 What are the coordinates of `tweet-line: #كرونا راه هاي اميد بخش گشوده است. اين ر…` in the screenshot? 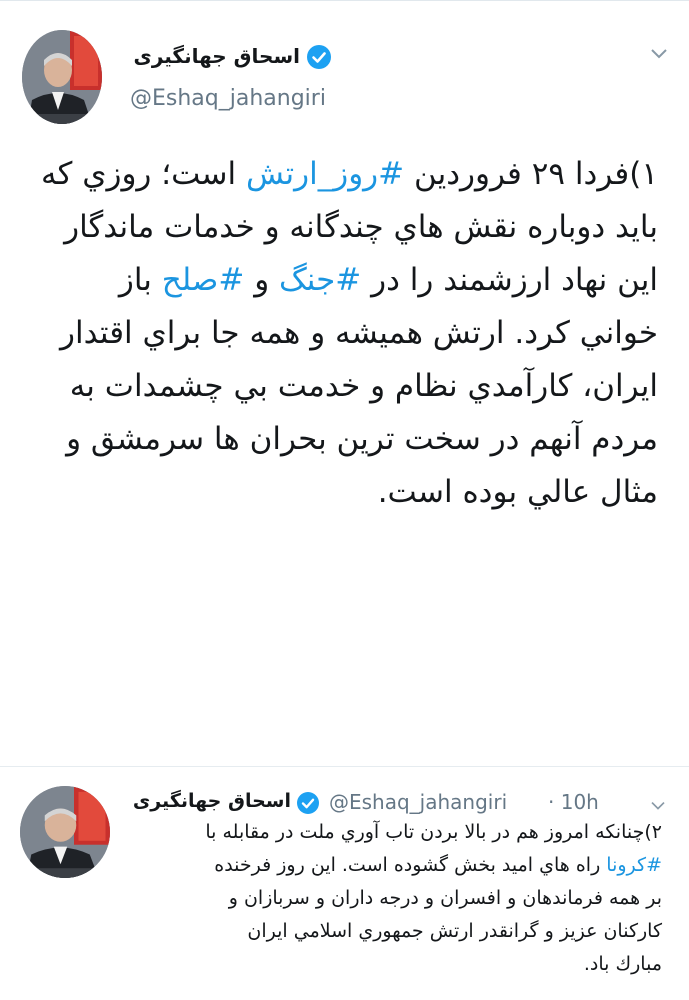 It's located at (438, 865).